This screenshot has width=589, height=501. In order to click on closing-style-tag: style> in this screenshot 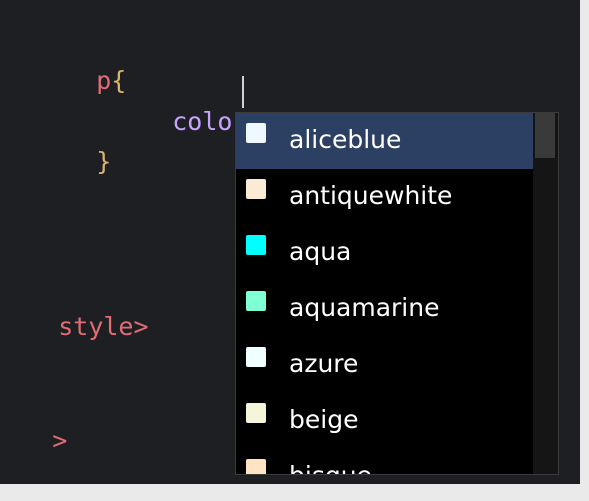, I will do `click(103, 326)`.